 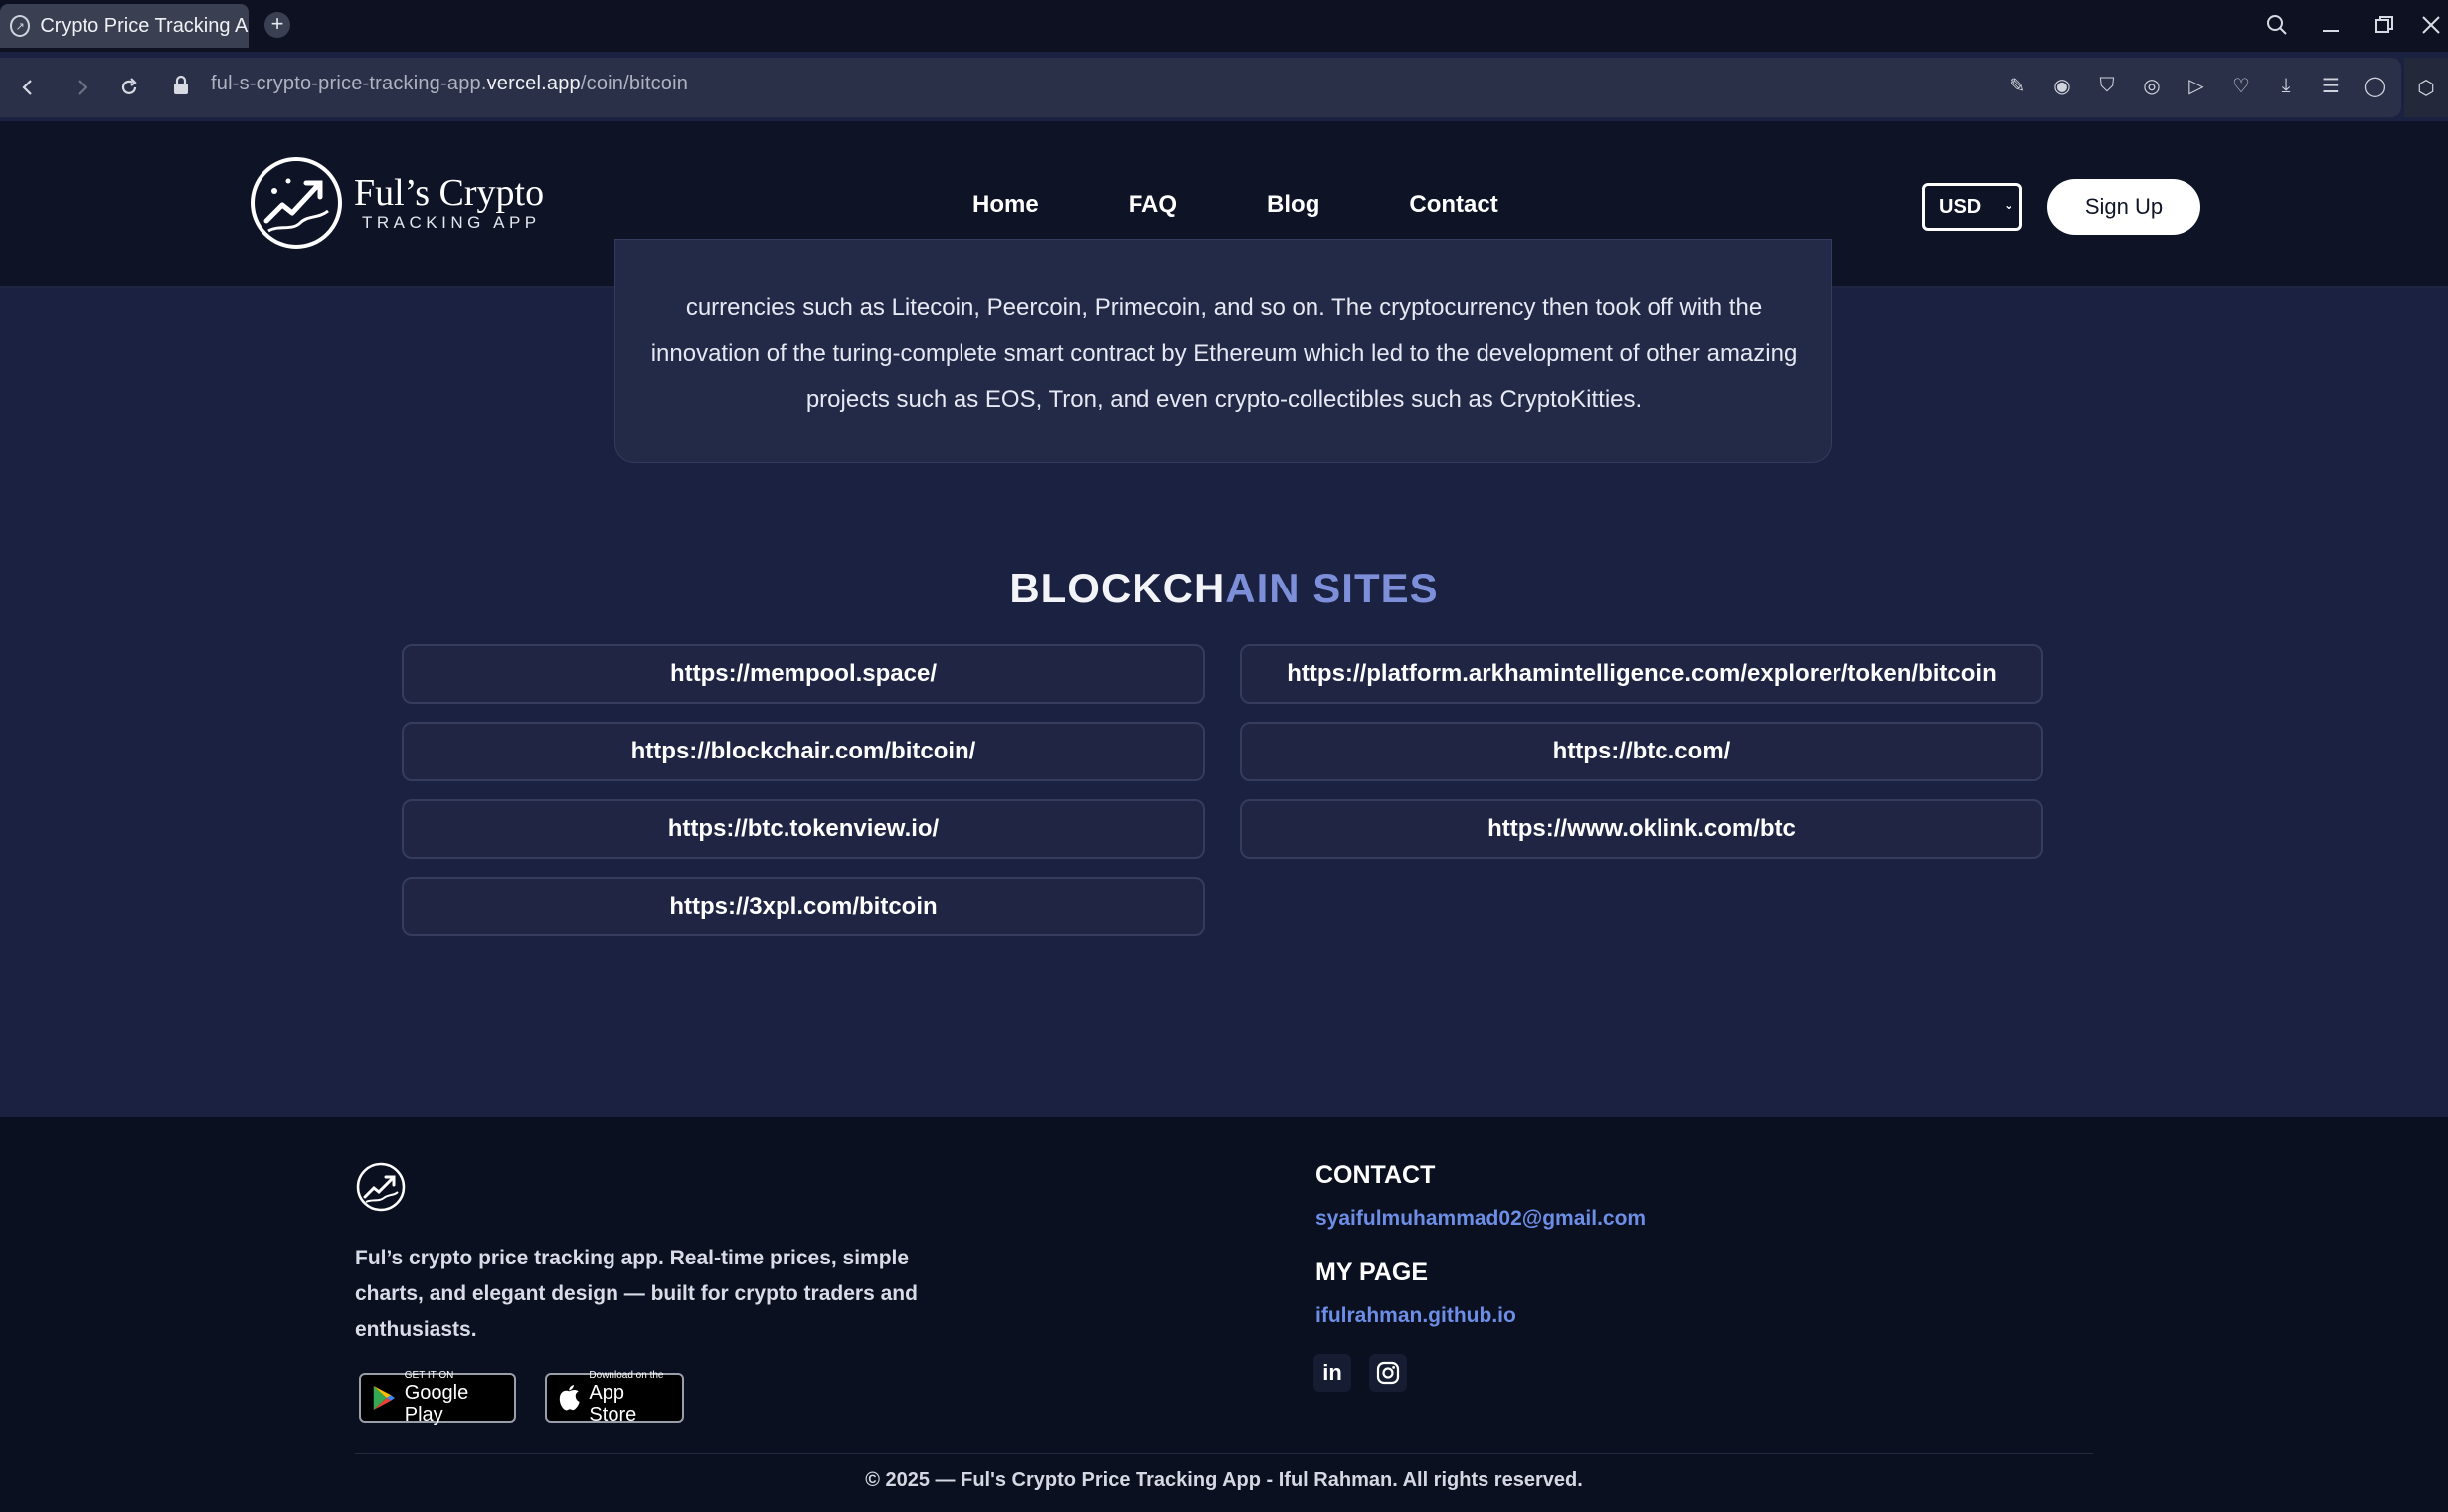 What do you see at coordinates (2107, 85) in the screenshot?
I see `shield-icon: ⛉` at bounding box center [2107, 85].